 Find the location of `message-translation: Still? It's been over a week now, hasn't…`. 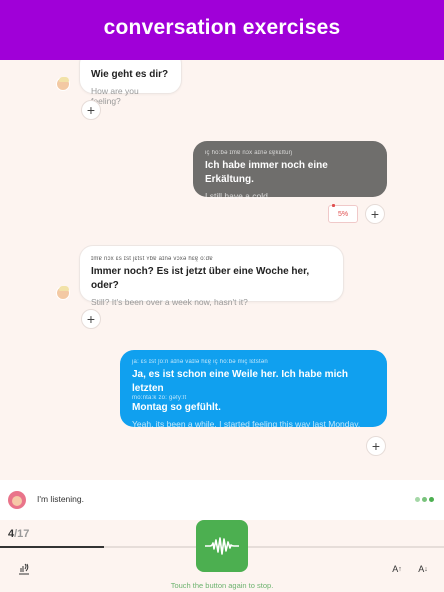

message-translation: Still? It's been over a week now, hasn't… is located at coordinates (169, 302).